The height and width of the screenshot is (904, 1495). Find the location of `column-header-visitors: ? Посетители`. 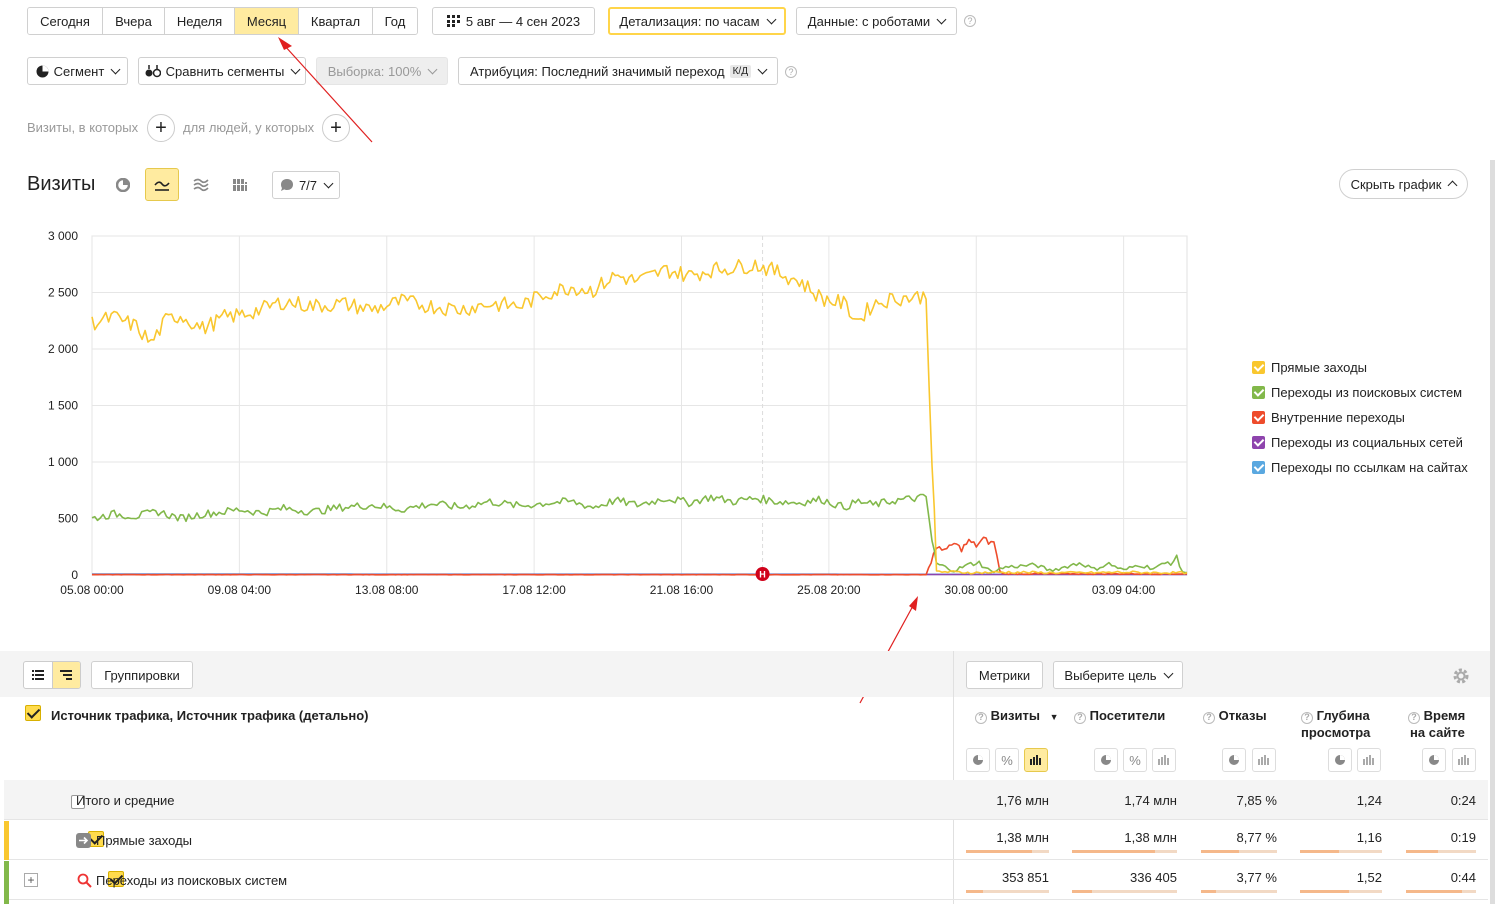

column-header-visitors: ? Посетители is located at coordinates (1119, 715).